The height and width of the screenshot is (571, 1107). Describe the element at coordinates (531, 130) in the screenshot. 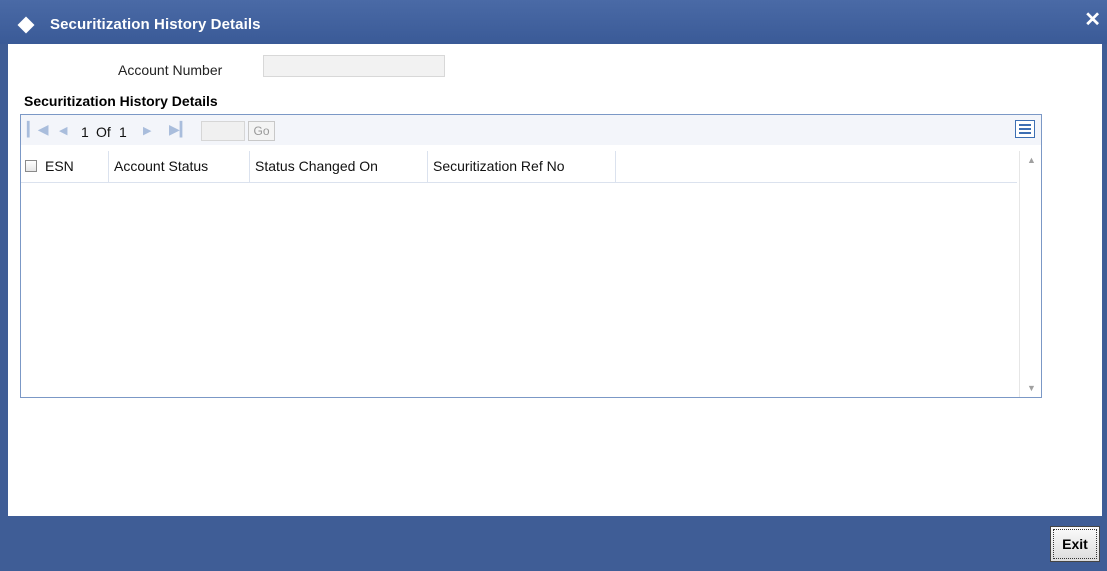

I see `pagination-bar: ▎◀ ◀ 1 Of 1 ▶ ▶▎ Go` at that location.